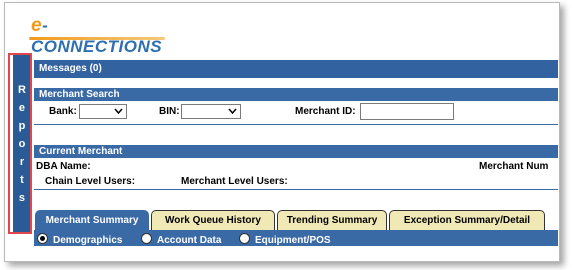  What do you see at coordinates (92, 220) in the screenshot?
I see `tab-merchant-summary: Merchant Summary` at bounding box center [92, 220].